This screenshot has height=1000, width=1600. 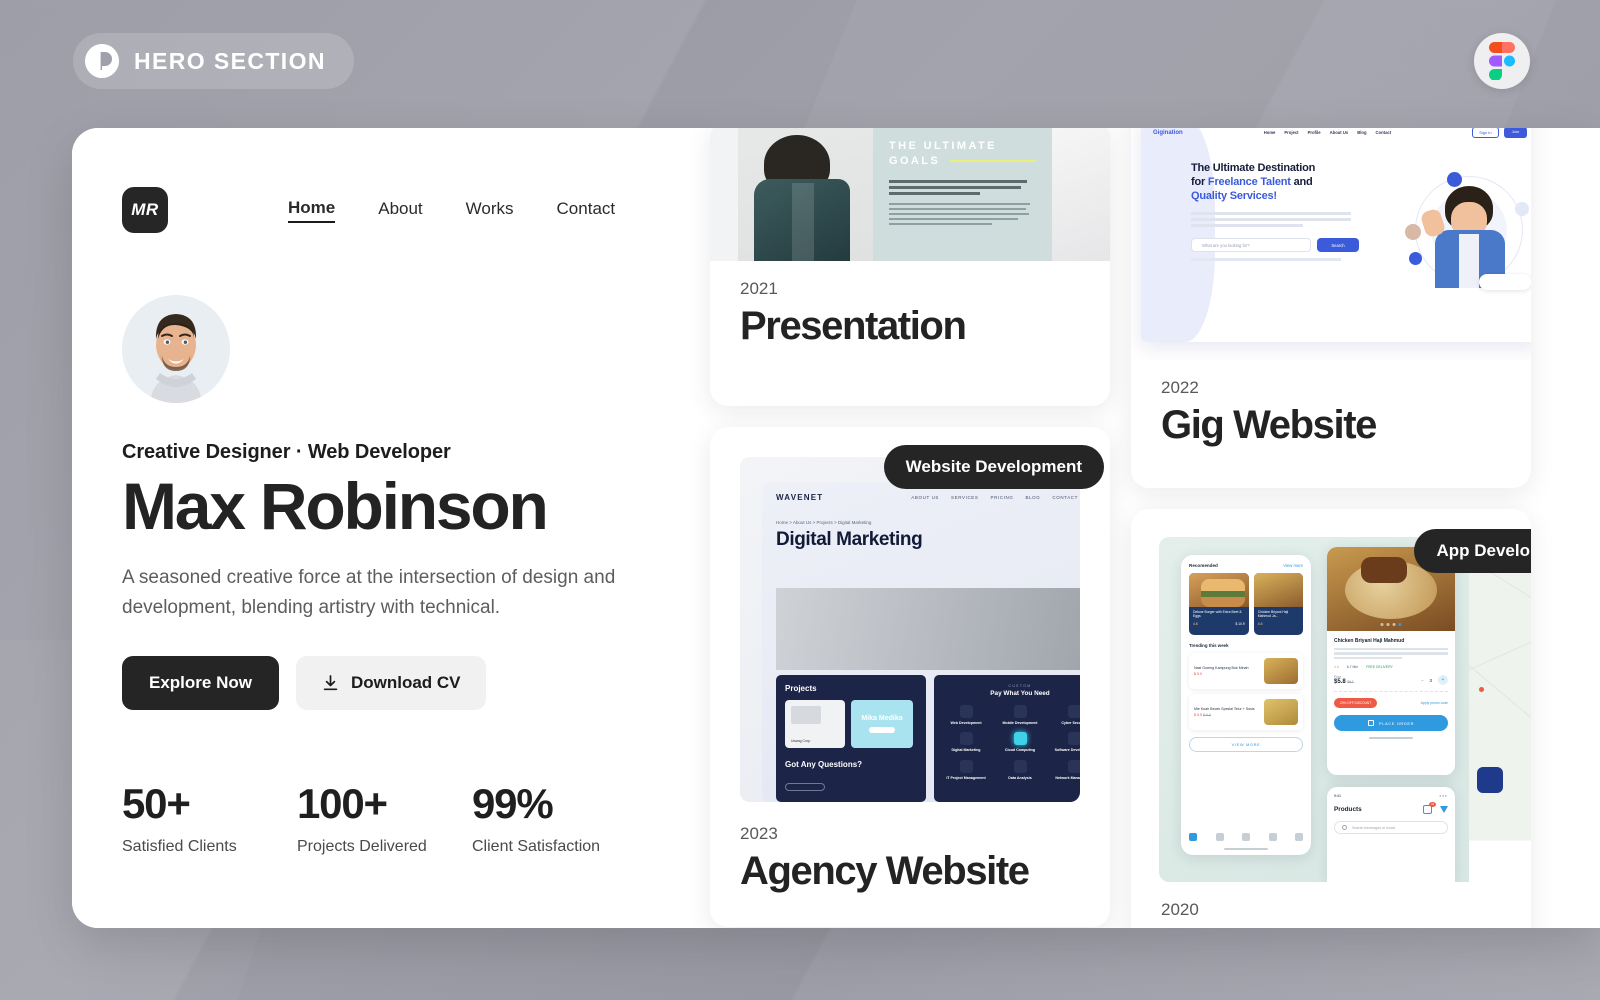 I want to click on card-year: 2021, so click(x=759, y=288).